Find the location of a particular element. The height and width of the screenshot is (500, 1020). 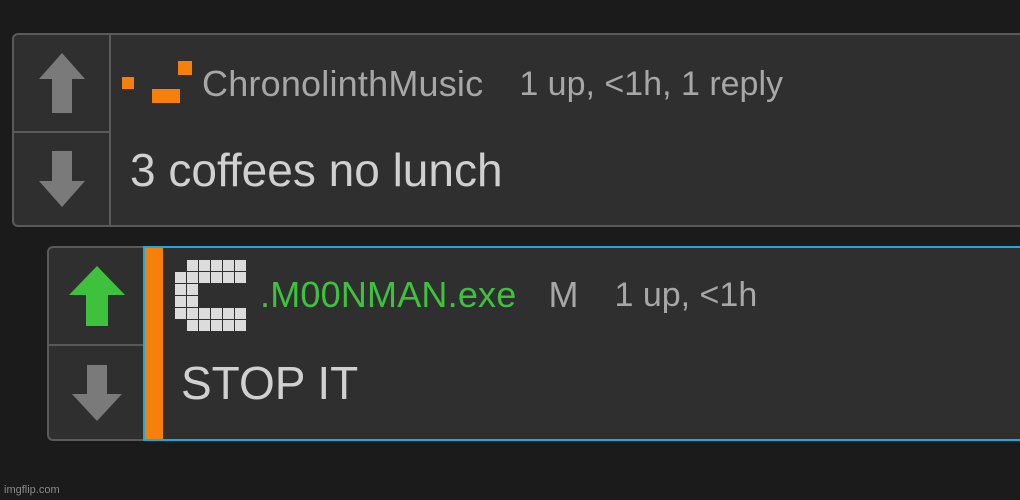

reply-indicator is located at coordinates (154, 343).